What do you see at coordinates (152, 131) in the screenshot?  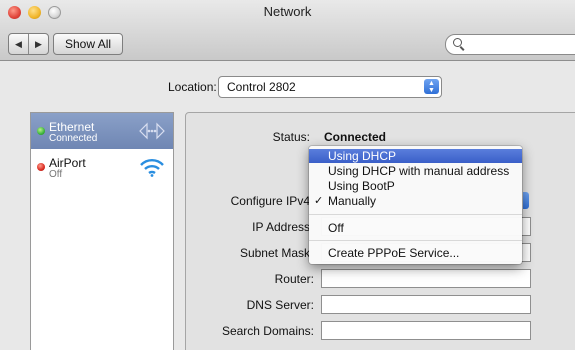 I see `ethernet-icon` at bounding box center [152, 131].